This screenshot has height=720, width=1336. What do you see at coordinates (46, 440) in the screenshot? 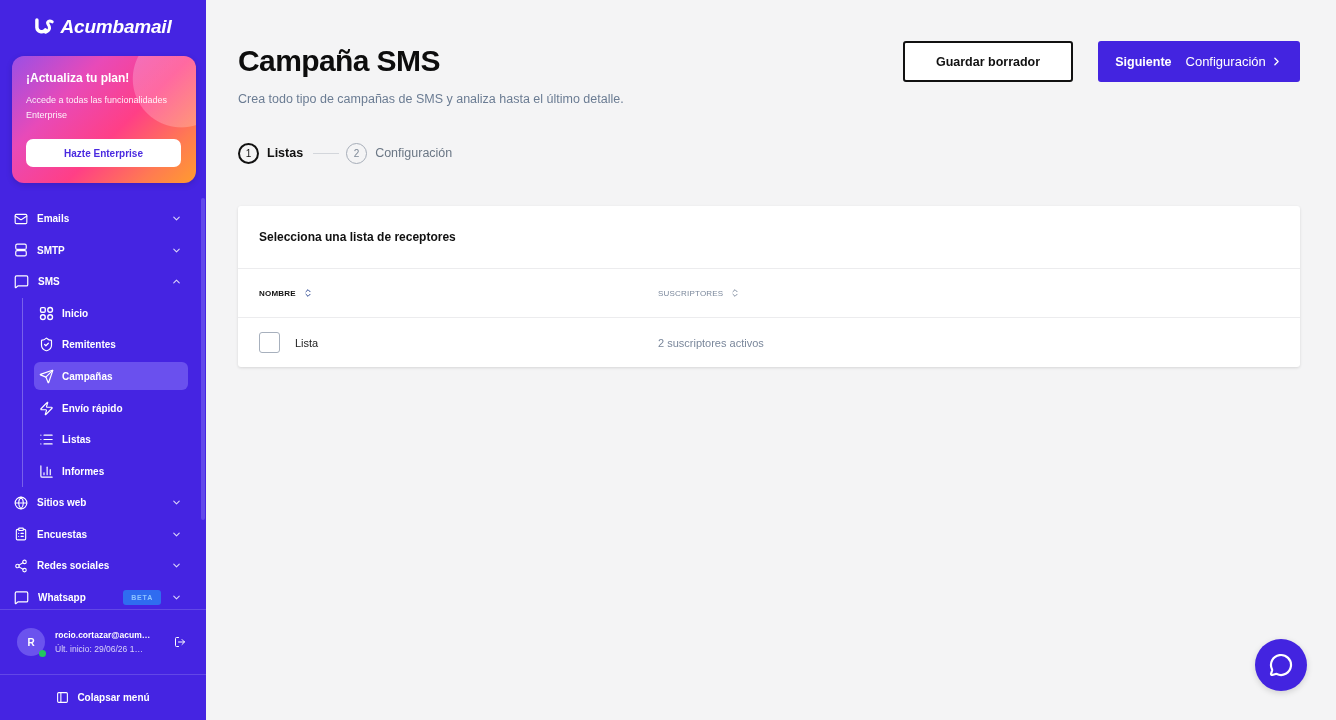
I see `list-icon` at bounding box center [46, 440].